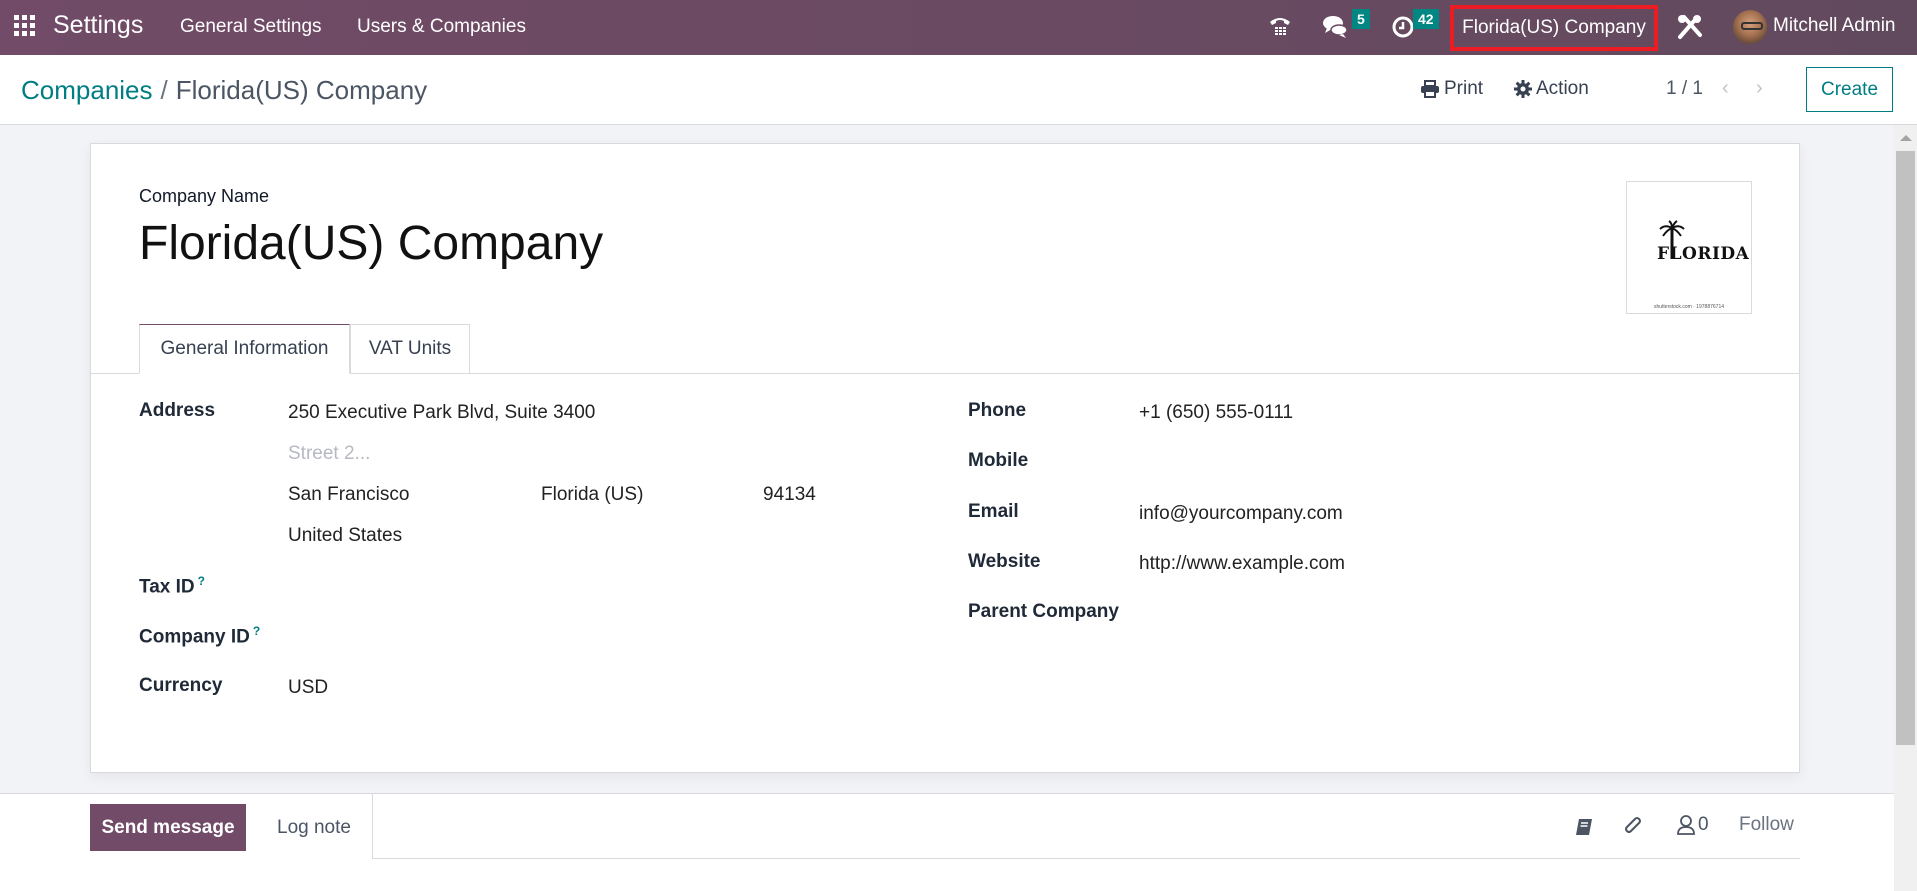  What do you see at coordinates (998, 460) in the screenshot?
I see `mobile-label: Mobile` at bounding box center [998, 460].